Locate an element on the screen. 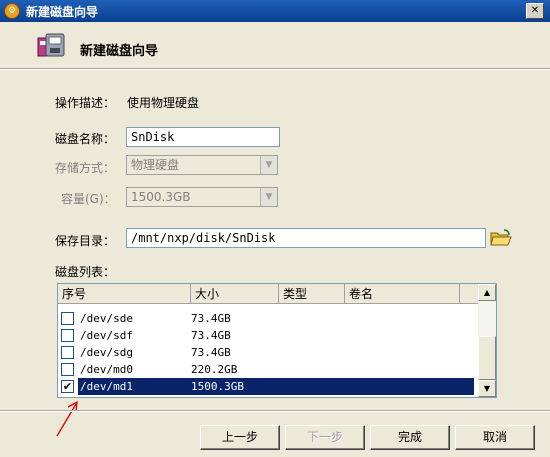  disk-list-header: 序号 大小 类型 卷名 is located at coordinates (268, 294).